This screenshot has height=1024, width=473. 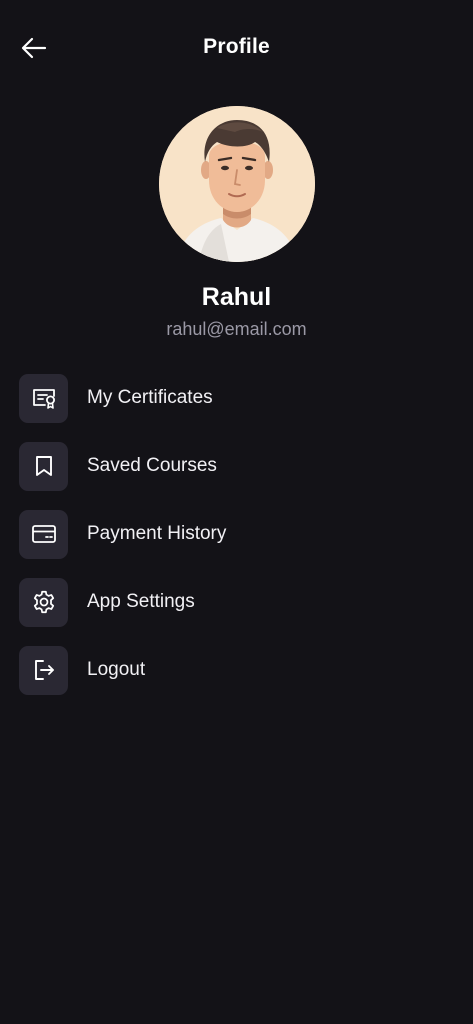 I want to click on menu-item-payment-history: Payment History, so click(x=239, y=534).